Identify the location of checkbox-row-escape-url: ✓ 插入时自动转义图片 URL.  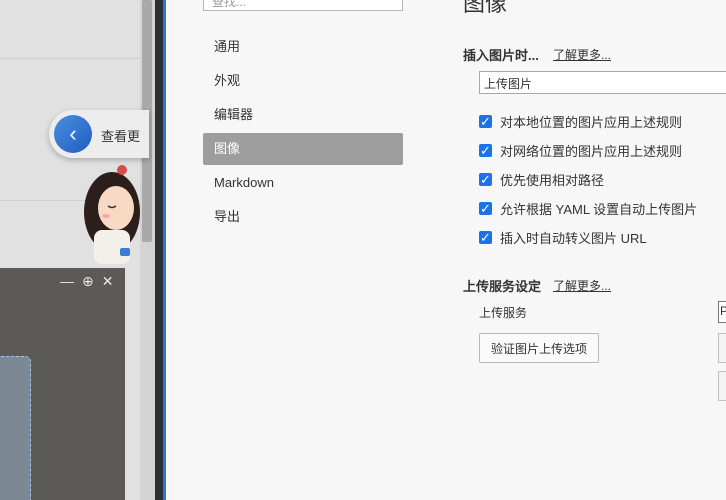
(563, 237).